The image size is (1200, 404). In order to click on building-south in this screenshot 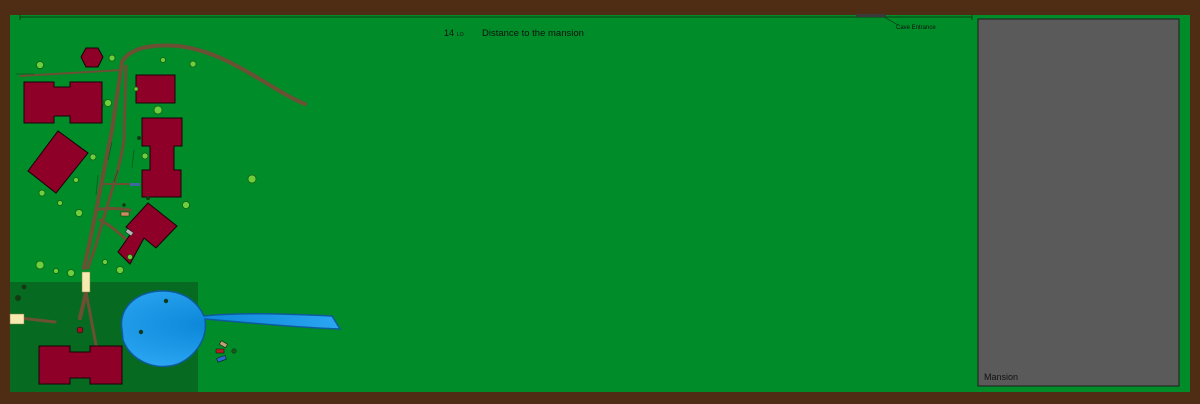, I will do `click(80, 365)`.